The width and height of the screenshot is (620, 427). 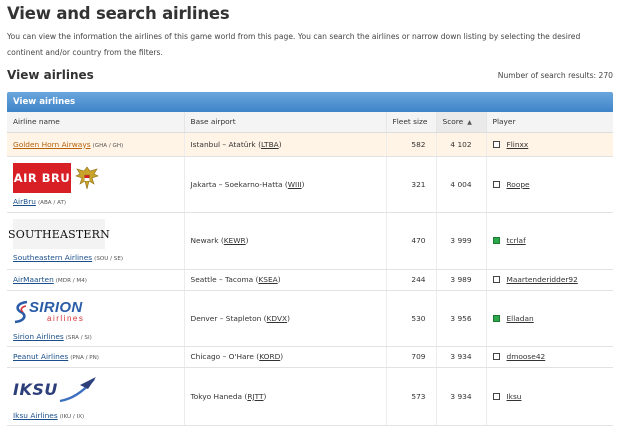 I want to click on base-airport-cell: Chicago – O'Hare (KORD), so click(x=285, y=357).